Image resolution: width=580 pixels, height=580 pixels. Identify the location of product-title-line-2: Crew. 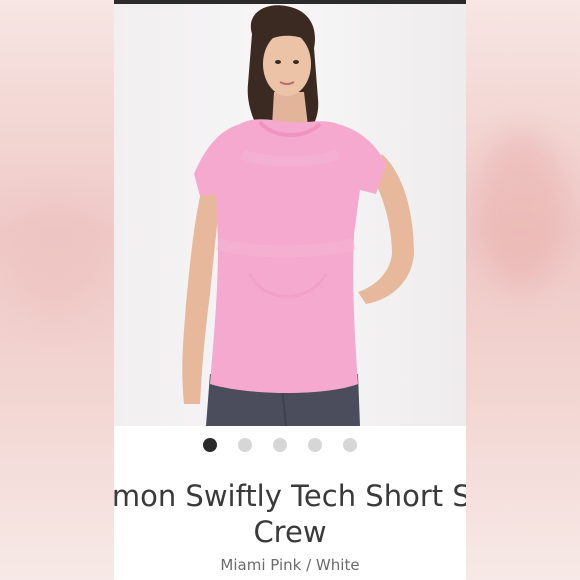
(290, 532).